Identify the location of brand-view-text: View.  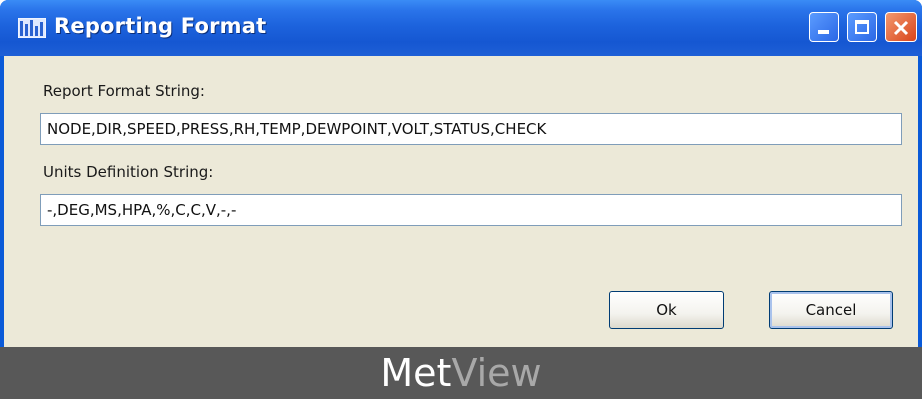
(496, 373).